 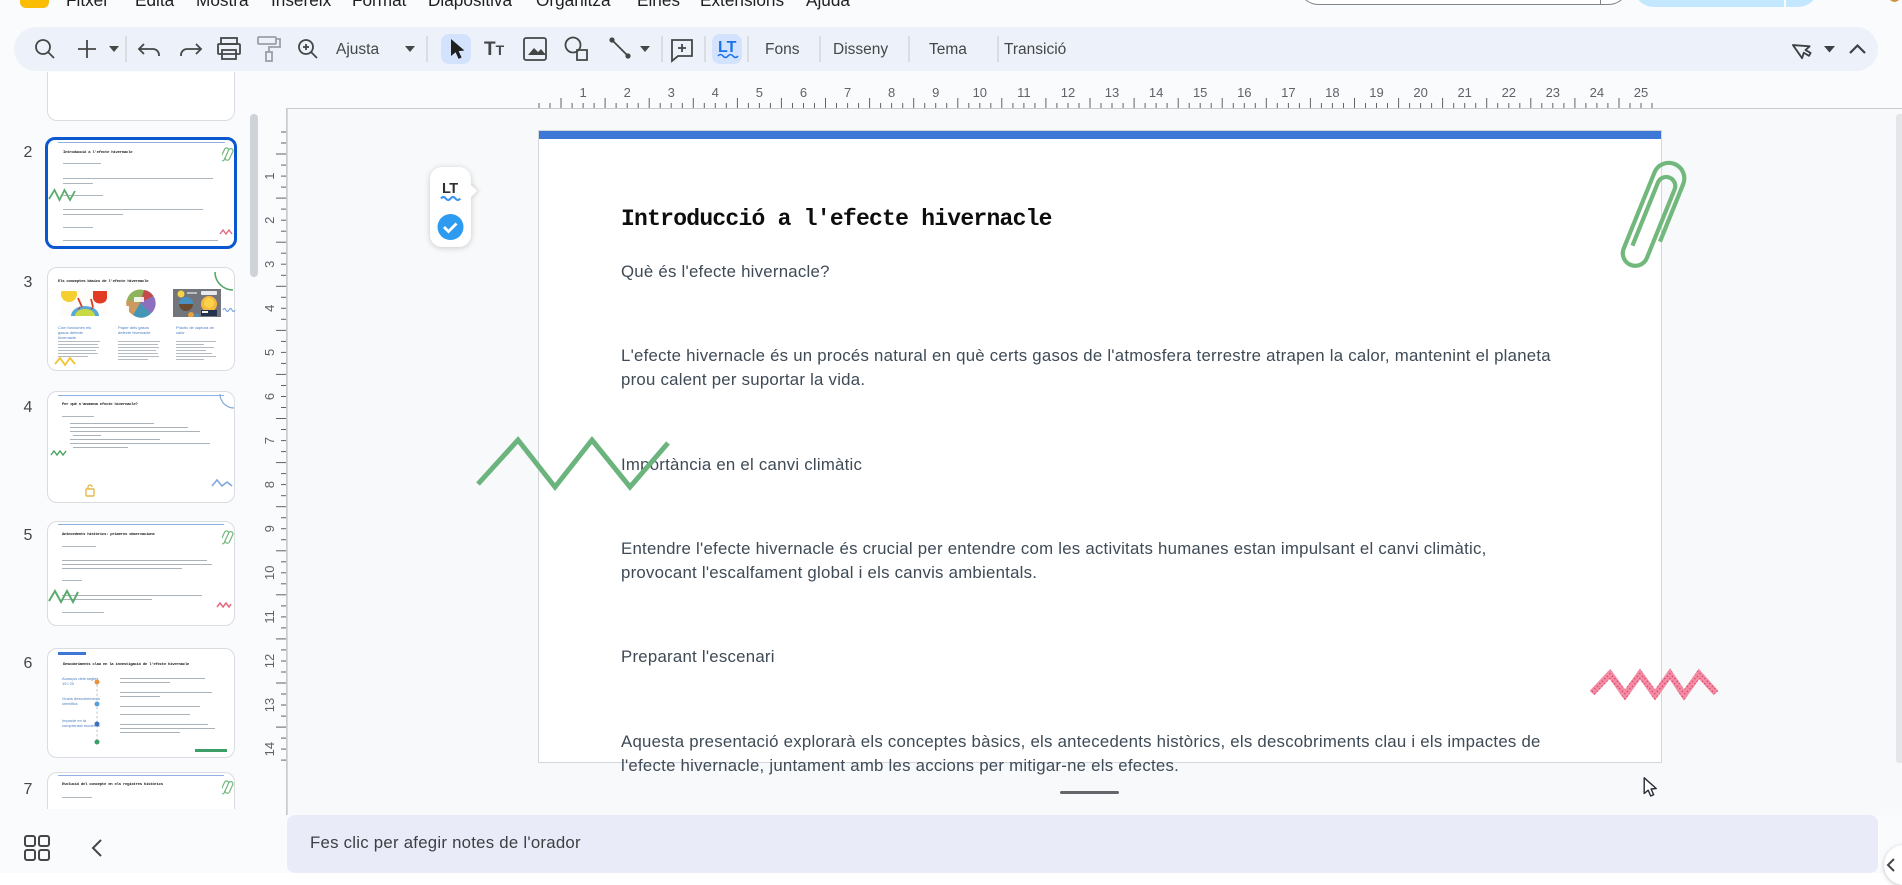 What do you see at coordinates (357, 49) in the screenshot?
I see `svg-text: Ajusta` at bounding box center [357, 49].